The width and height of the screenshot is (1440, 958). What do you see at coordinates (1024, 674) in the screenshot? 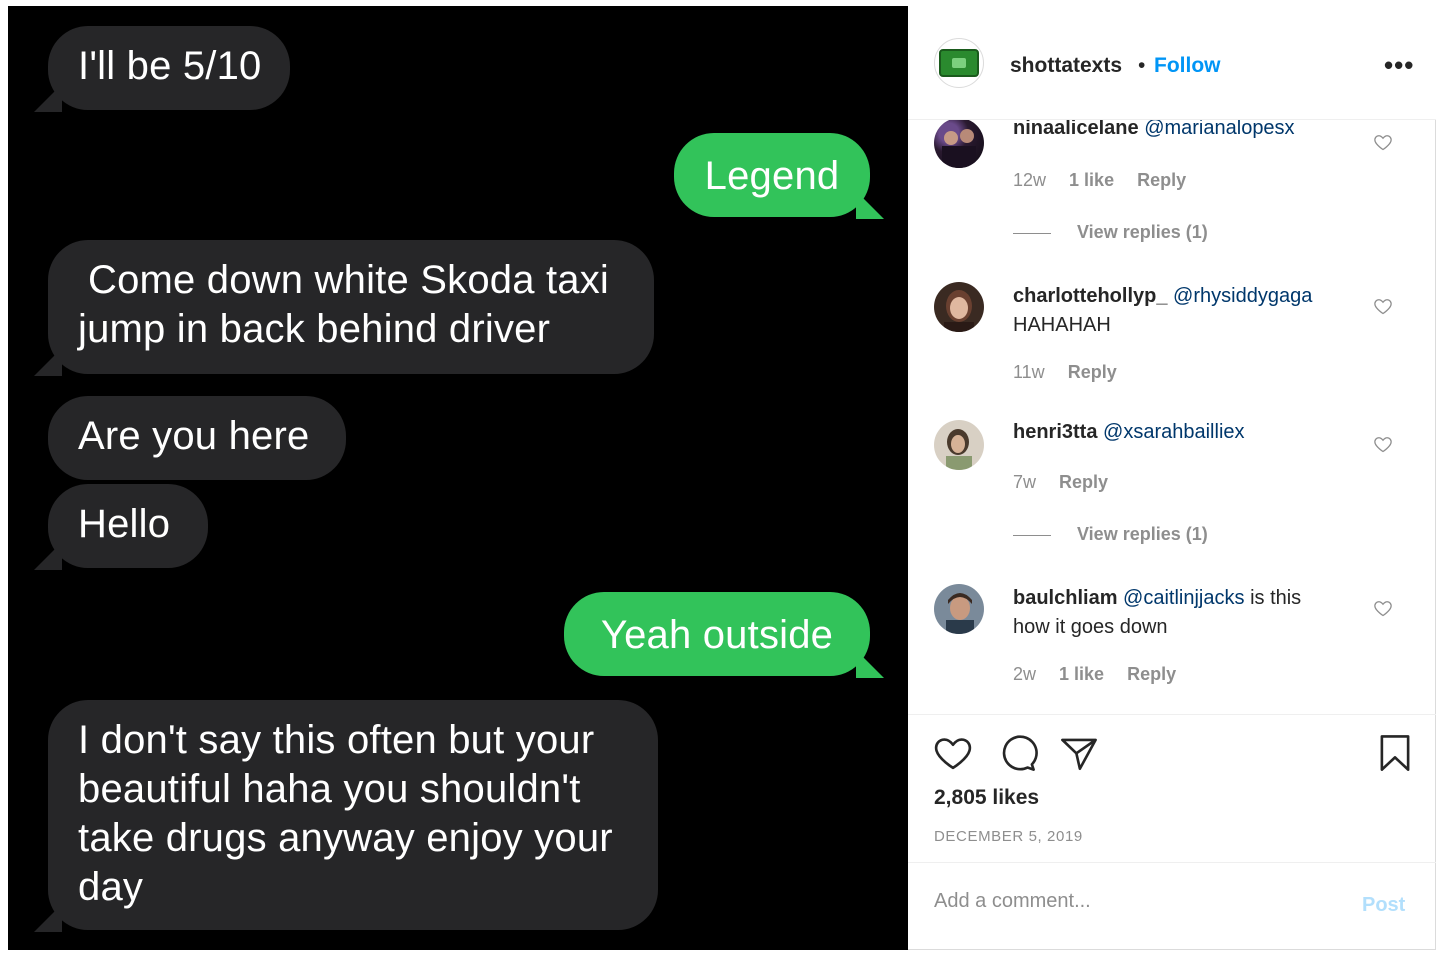
I see `comment-time: 2w` at bounding box center [1024, 674].